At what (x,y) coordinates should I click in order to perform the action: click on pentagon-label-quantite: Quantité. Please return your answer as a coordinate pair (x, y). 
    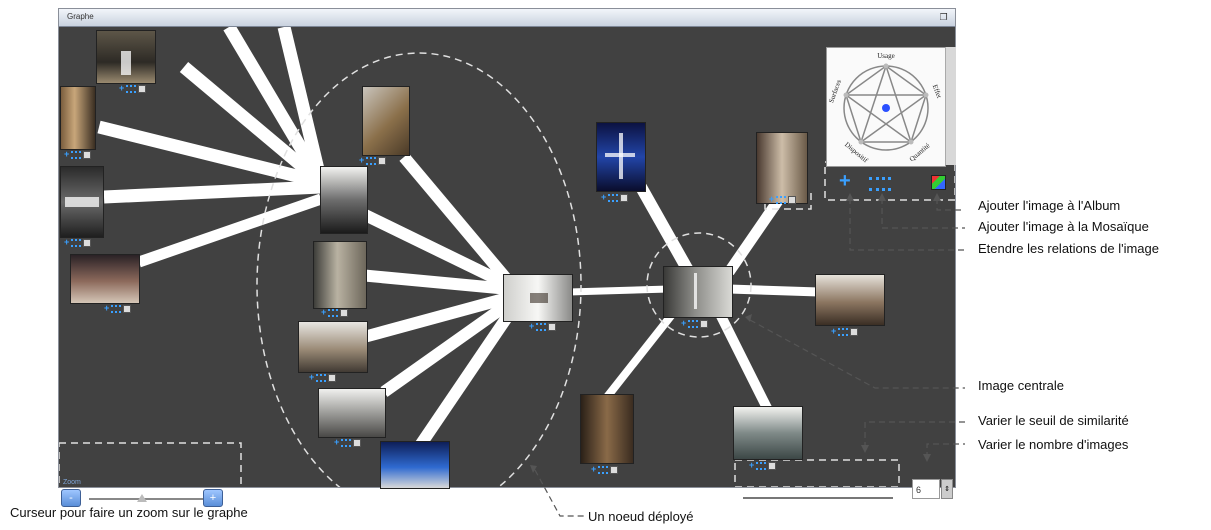
    Looking at the image, I should click on (920, 153).